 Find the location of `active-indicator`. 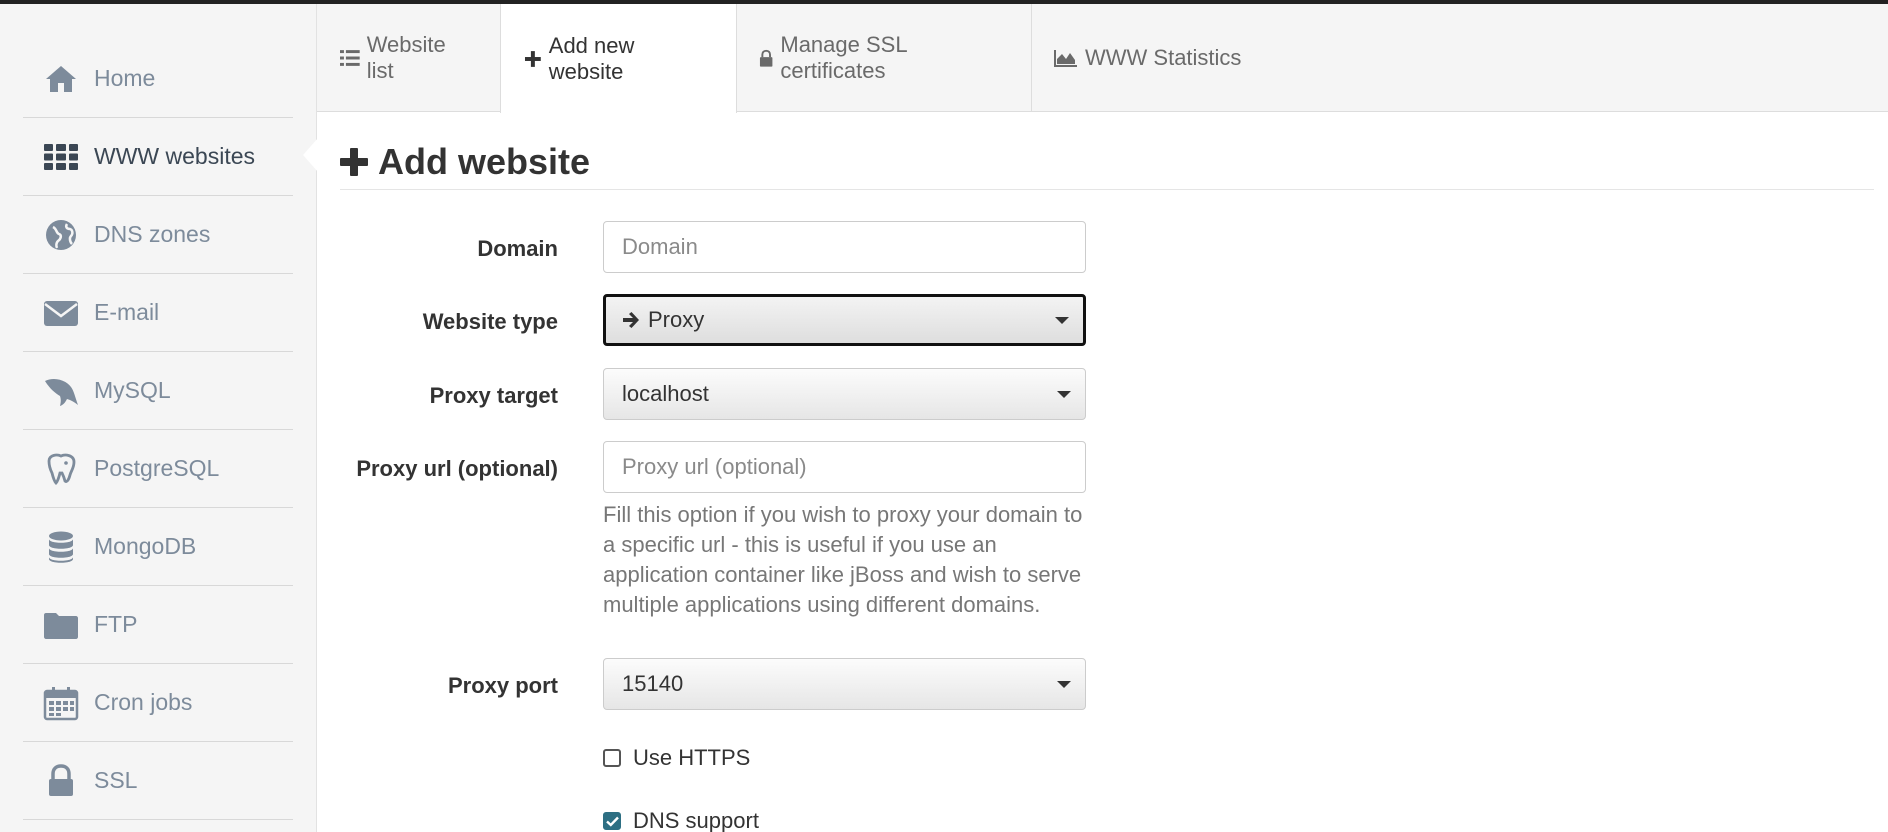

active-indicator is located at coordinates (310, 155).